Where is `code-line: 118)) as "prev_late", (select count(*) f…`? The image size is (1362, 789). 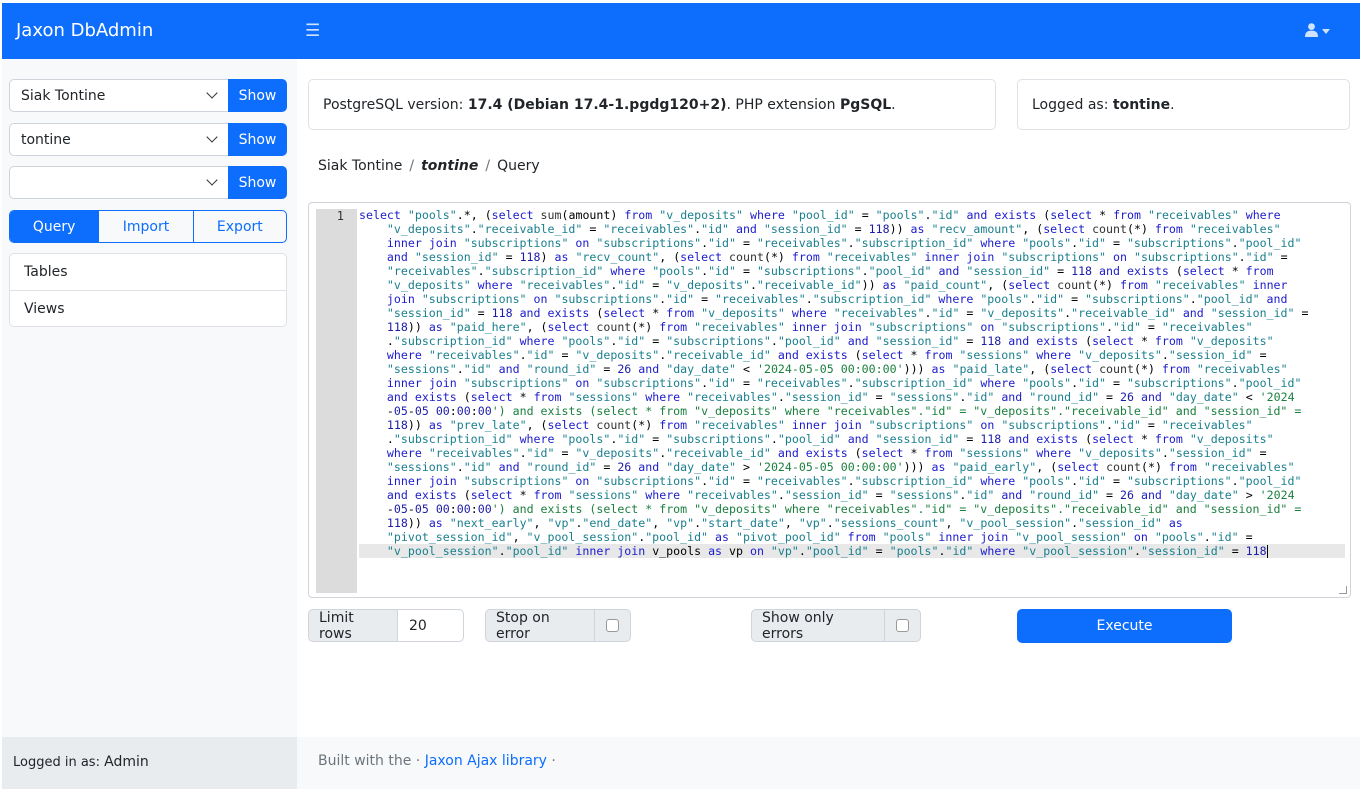 code-line: 118)) as "prev_late", (select count(*) f… is located at coordinates (819, 425).